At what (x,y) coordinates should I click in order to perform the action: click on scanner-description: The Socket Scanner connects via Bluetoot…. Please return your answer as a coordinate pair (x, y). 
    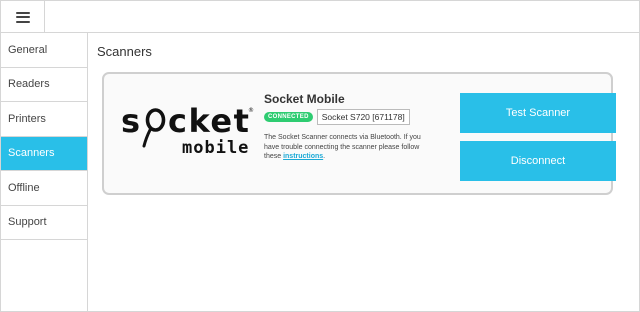
    Looking at the image, I should click on (342, 147).